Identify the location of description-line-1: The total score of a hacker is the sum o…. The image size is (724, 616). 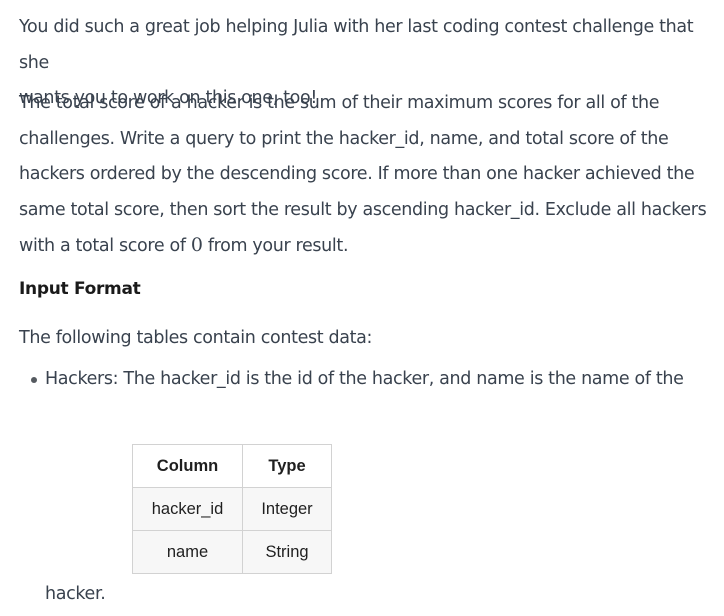
(339, 103).